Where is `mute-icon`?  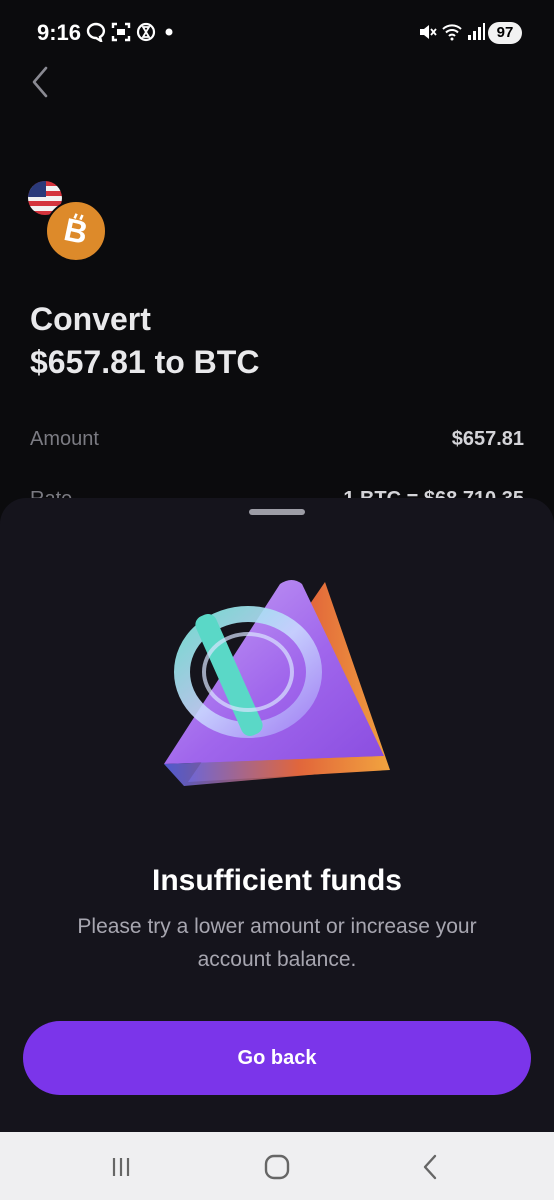 mute-icon is located at coordinates (428, 32).